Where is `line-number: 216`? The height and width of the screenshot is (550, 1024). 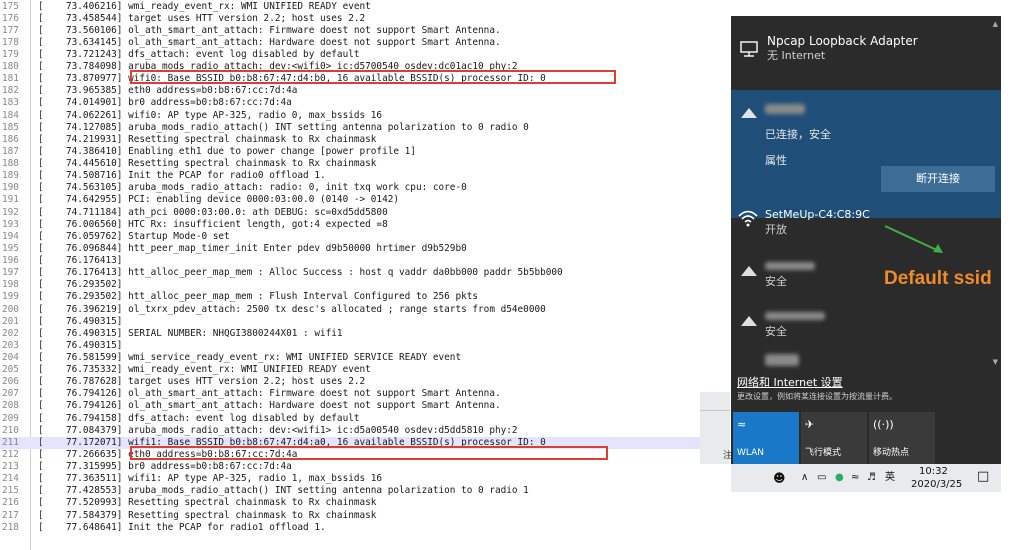
line-number: 216 is located at coordinates (10, 503).